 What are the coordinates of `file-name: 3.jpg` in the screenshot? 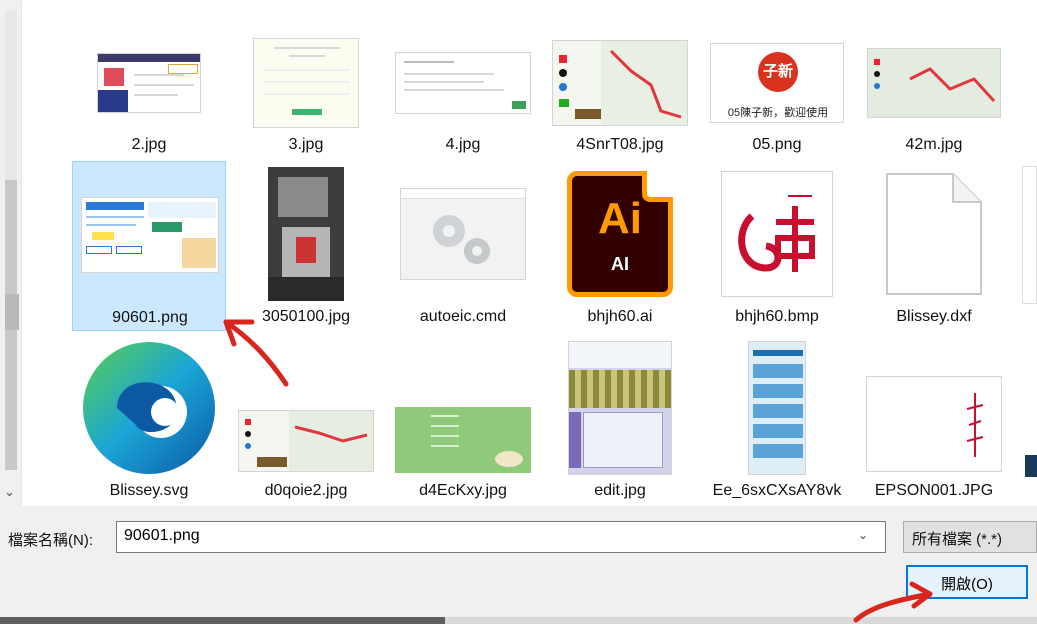 It's located at (306, 144).